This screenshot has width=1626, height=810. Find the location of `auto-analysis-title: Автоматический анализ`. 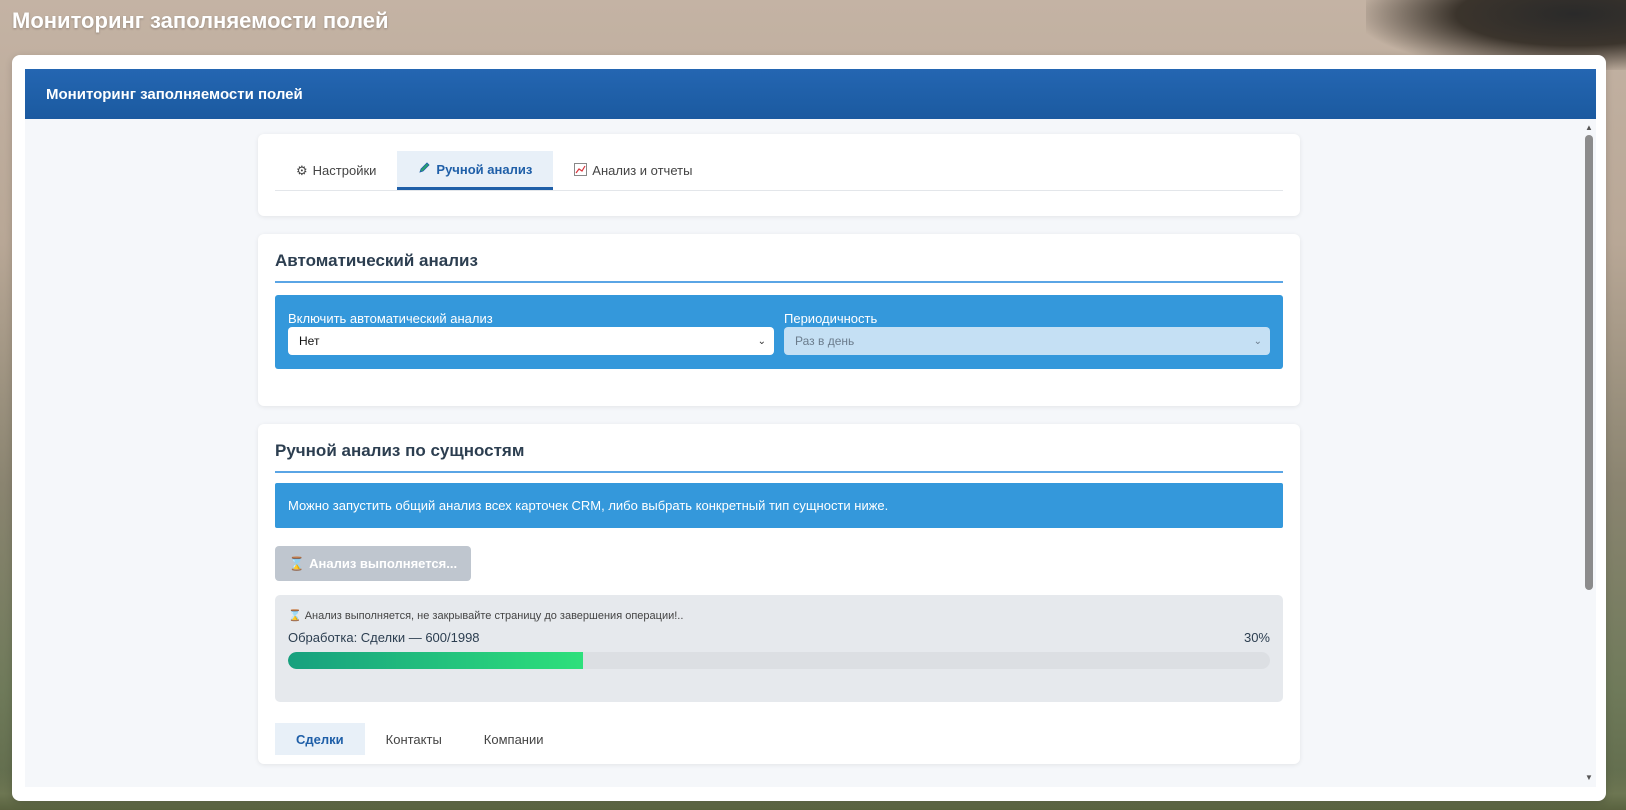

auto-analysis-title: Автоматический анализ is located at coordinates (779, 267).